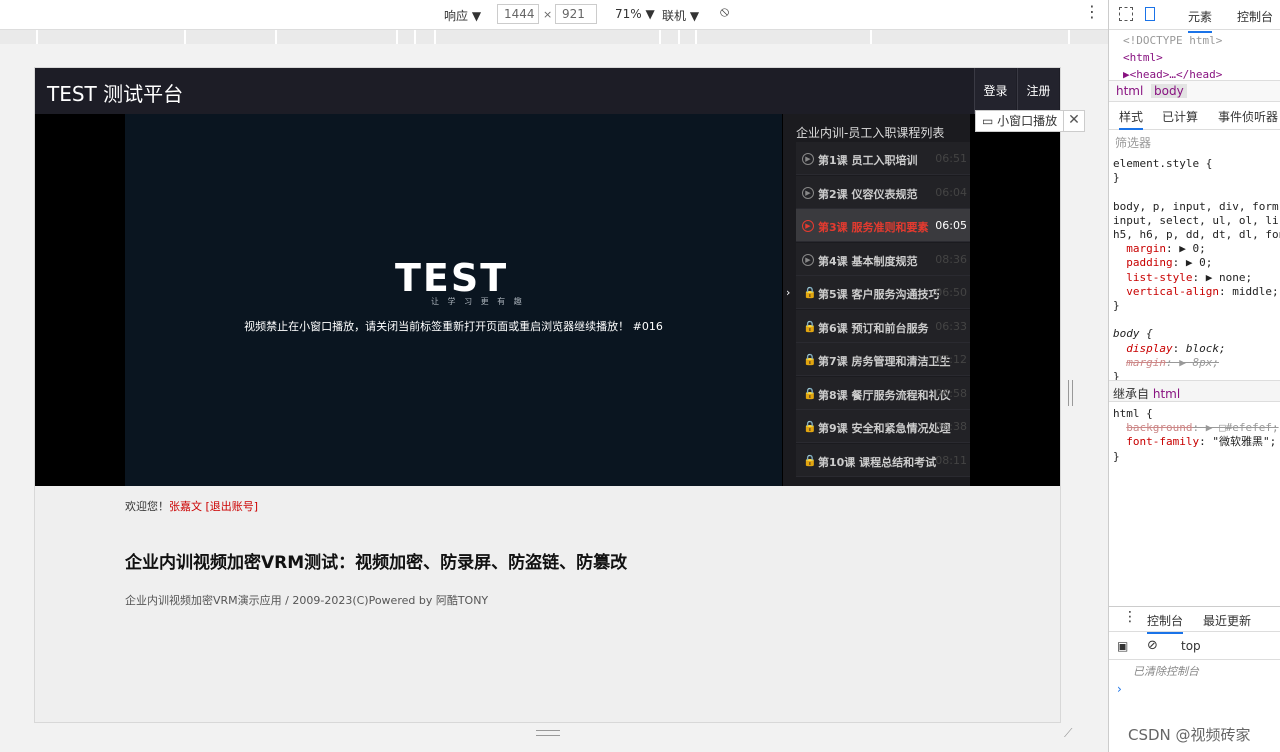 The image size is (1280, 752). Describe the element at coordinates (883, 259) in the screenshot. I see `lesson-item: ▶ 第4课 基本制度规范 08:36` at that location.